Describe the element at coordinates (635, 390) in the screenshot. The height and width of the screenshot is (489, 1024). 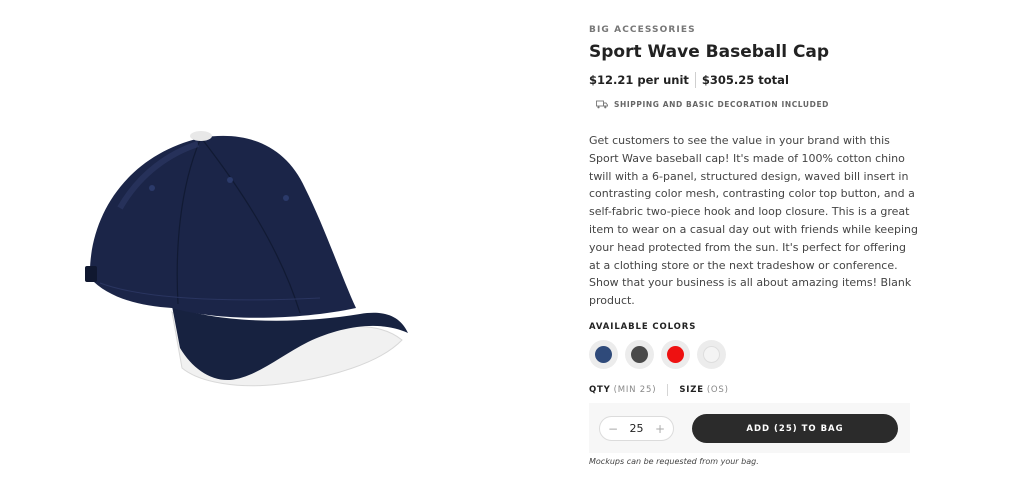
I see `qty-hint: (MIN 25)` at that location.